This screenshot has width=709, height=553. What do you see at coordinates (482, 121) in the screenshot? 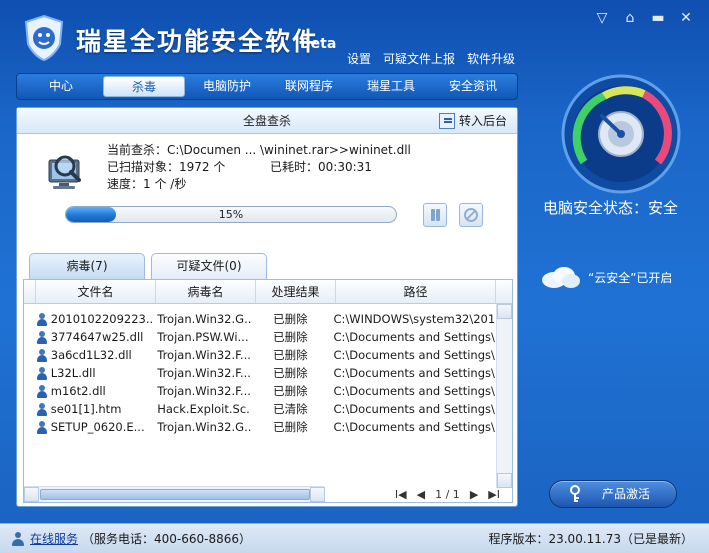
I see `to-background-label: 转入后台` at bounding box center [482, 121].